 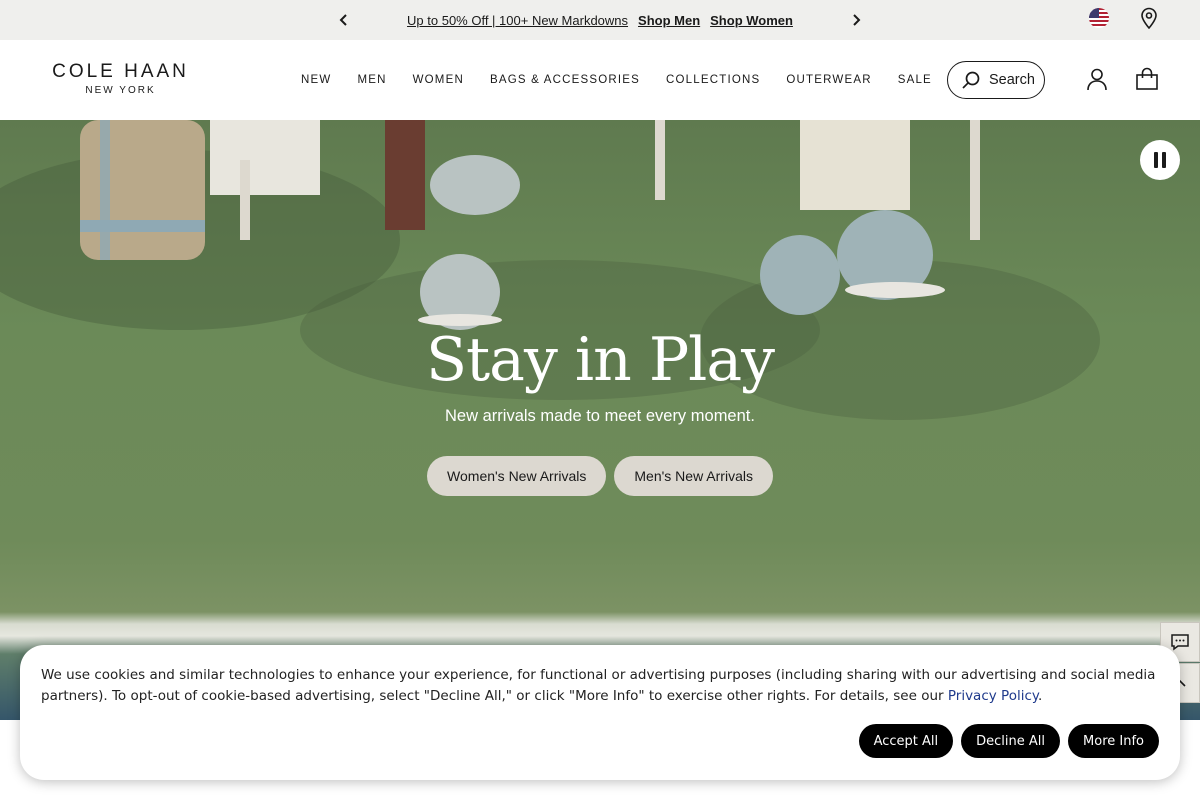 What do you see at coordinates (1156, 160) in the screenshot?
I see `pause-icon` at bounding box center [1156, 160].